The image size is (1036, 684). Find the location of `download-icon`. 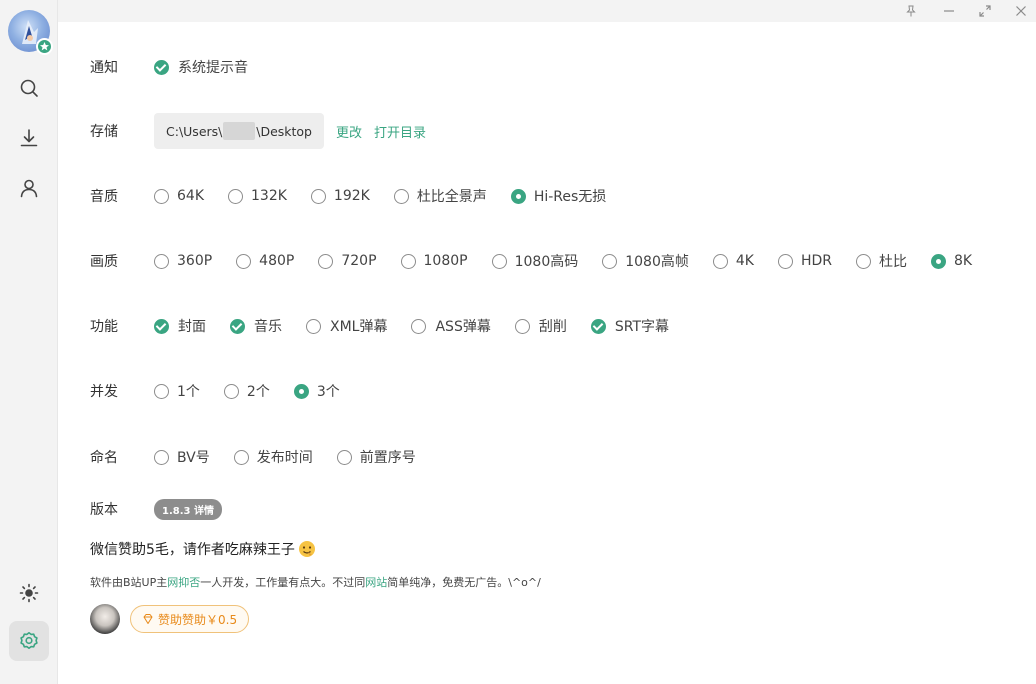

download-icon is located at coordinates (29, 138).